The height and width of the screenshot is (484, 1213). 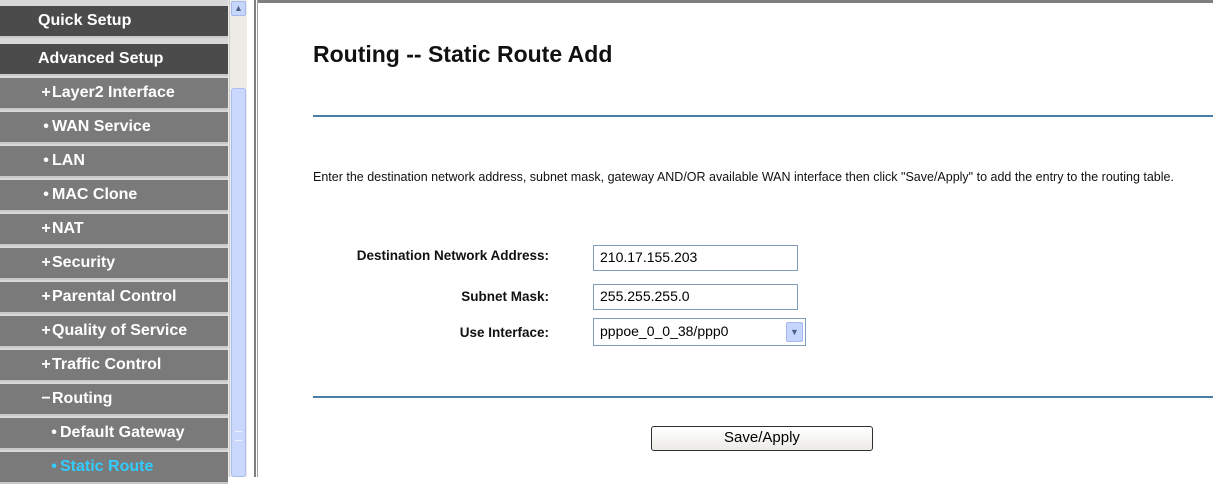 I want to click on sidebar-item-label: MAC Clone, so click(x=95, y=194).